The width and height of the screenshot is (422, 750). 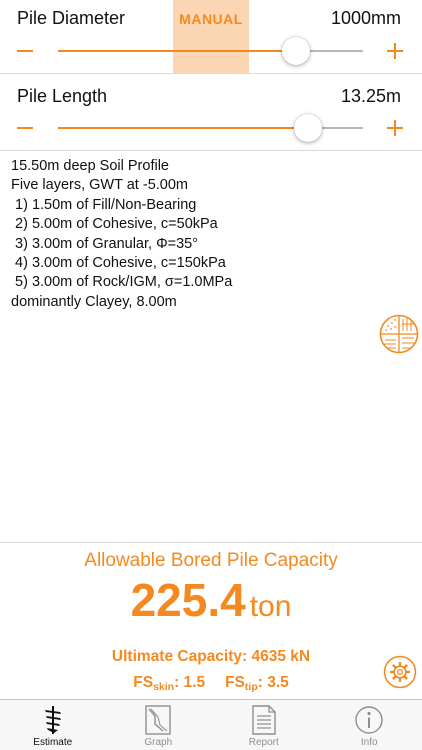 What do you see at coordinates (235, 682) in the screenshot?
I see `fs-tip-label: FS` at bounding box center [235, 682].